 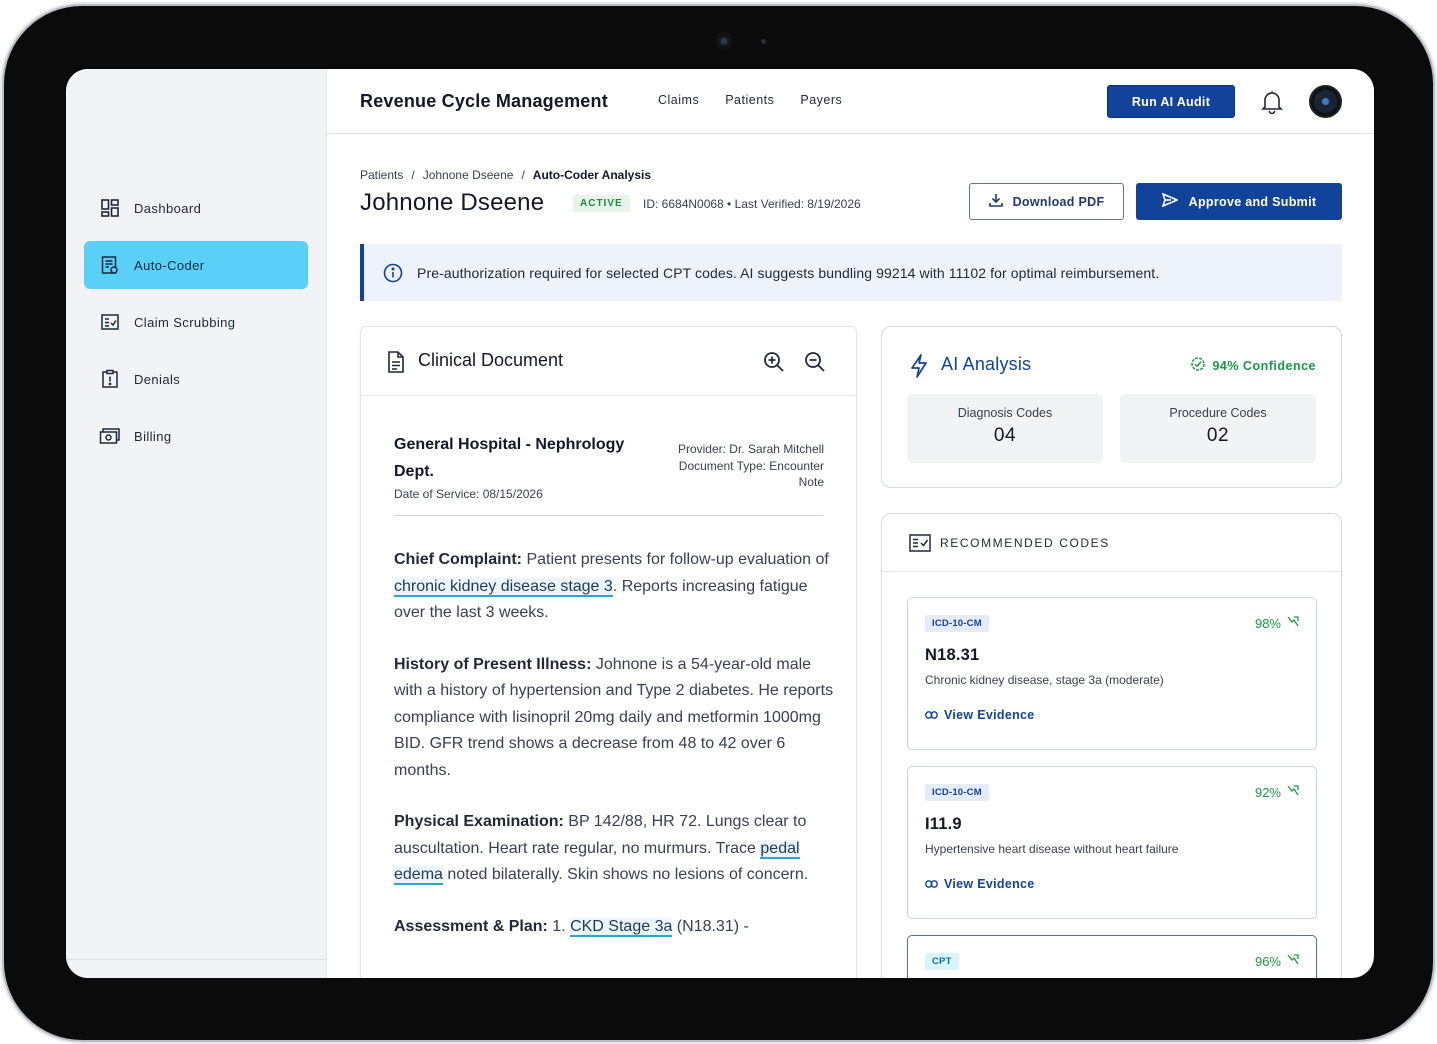 I want to click on provider-name: Provider: Dr. Sarah Mitchell, so click(x=750, y=449).